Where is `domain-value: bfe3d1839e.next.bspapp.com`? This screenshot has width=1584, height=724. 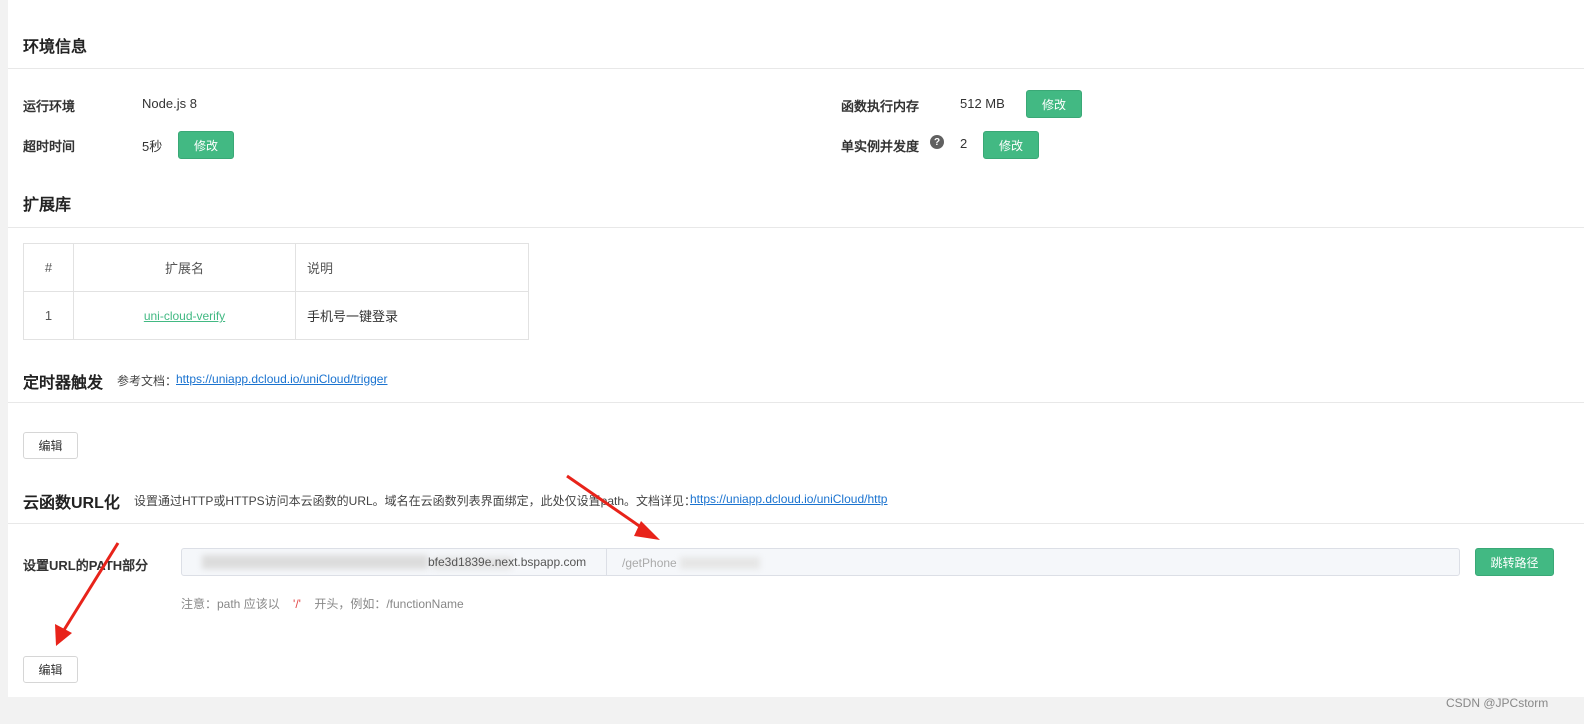
domain-value: bfe3d1839e.next.bspapp.com is located at coordinates (507, 562).